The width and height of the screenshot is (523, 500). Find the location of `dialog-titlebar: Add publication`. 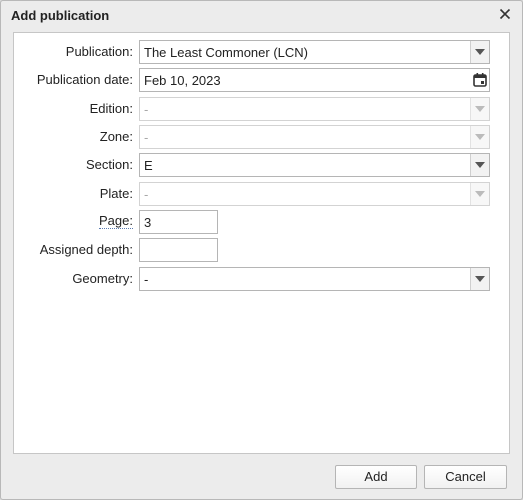

dialog-titlebar: Add publication is located at coordinates (261, 15).